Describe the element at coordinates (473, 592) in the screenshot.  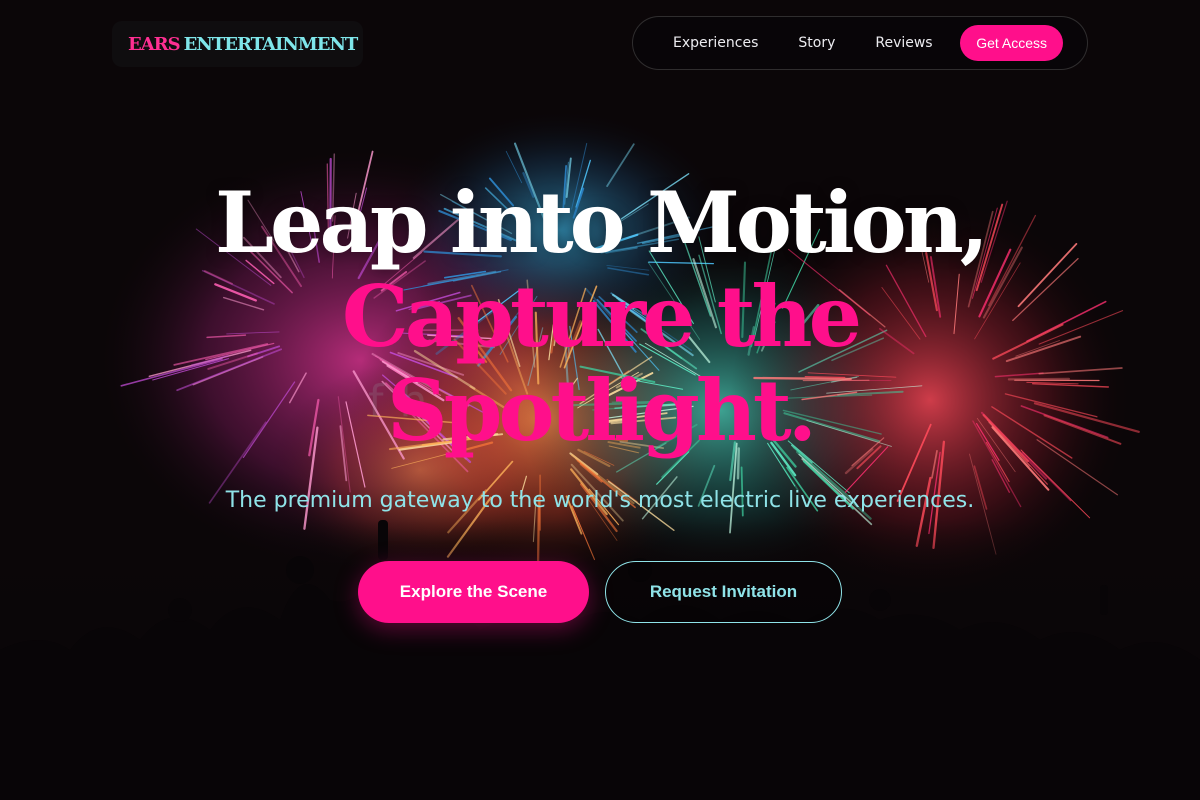
I see `explore-the-scene-button: Explore the Scene` at that location.